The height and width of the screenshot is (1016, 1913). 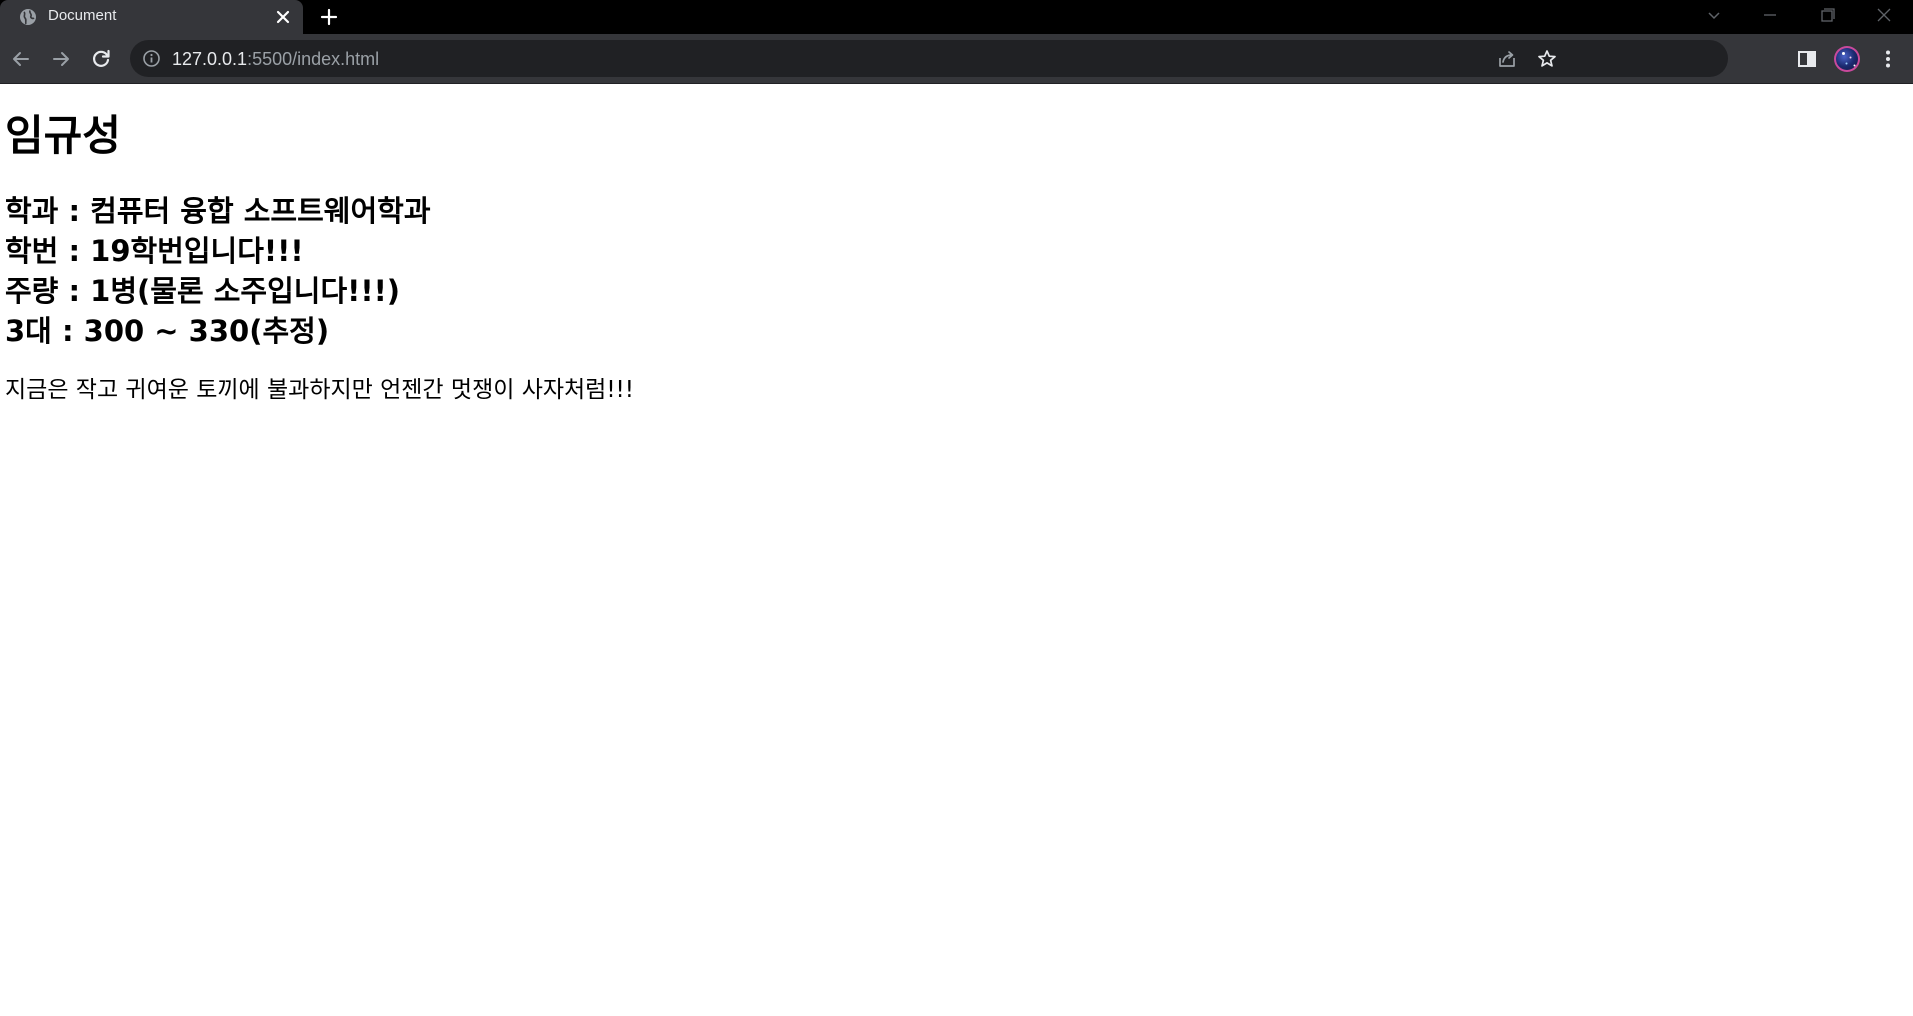 What do you see at coordinates (21, 59) in the screenshot?
I see `back-arrow-icon` at bounding box center [21, 59].